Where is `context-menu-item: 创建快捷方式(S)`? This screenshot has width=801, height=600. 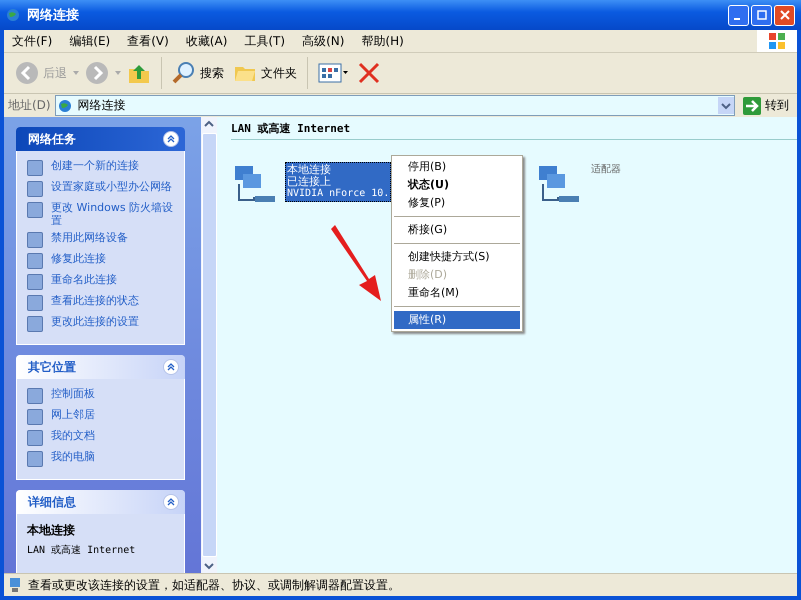 context-menu-item: 创建快捷方式(S) is located at coordinates (457, 257).